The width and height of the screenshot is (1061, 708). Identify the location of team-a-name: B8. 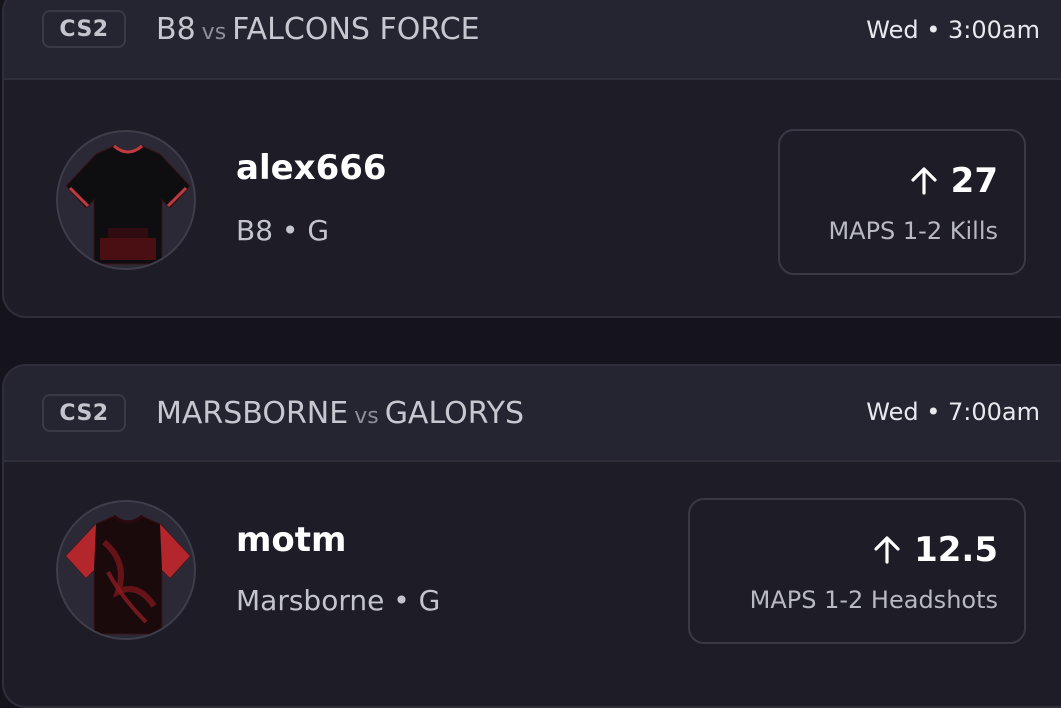
(176, 29).